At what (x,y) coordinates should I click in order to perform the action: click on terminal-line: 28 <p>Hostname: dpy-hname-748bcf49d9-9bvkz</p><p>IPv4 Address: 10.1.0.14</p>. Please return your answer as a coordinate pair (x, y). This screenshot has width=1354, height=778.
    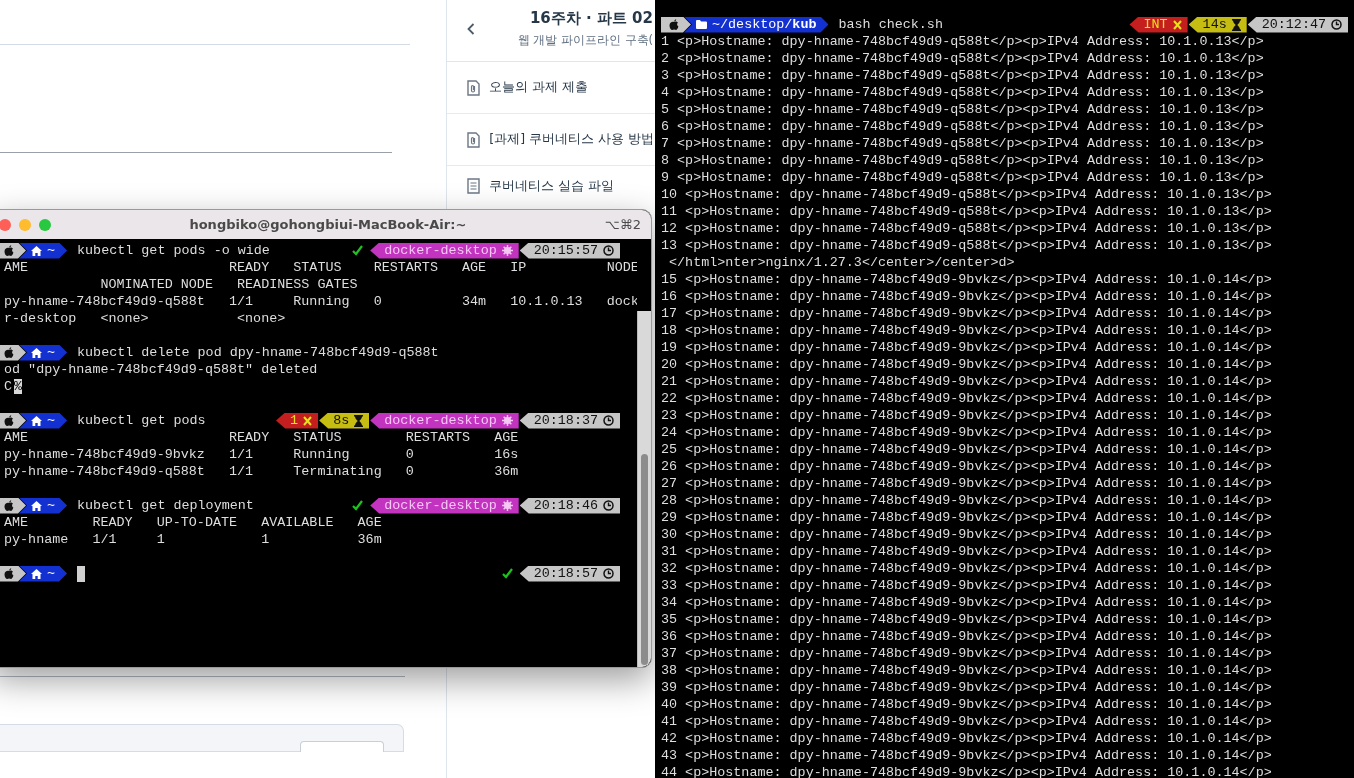
    Looking at the image, I should click on (966, 500).